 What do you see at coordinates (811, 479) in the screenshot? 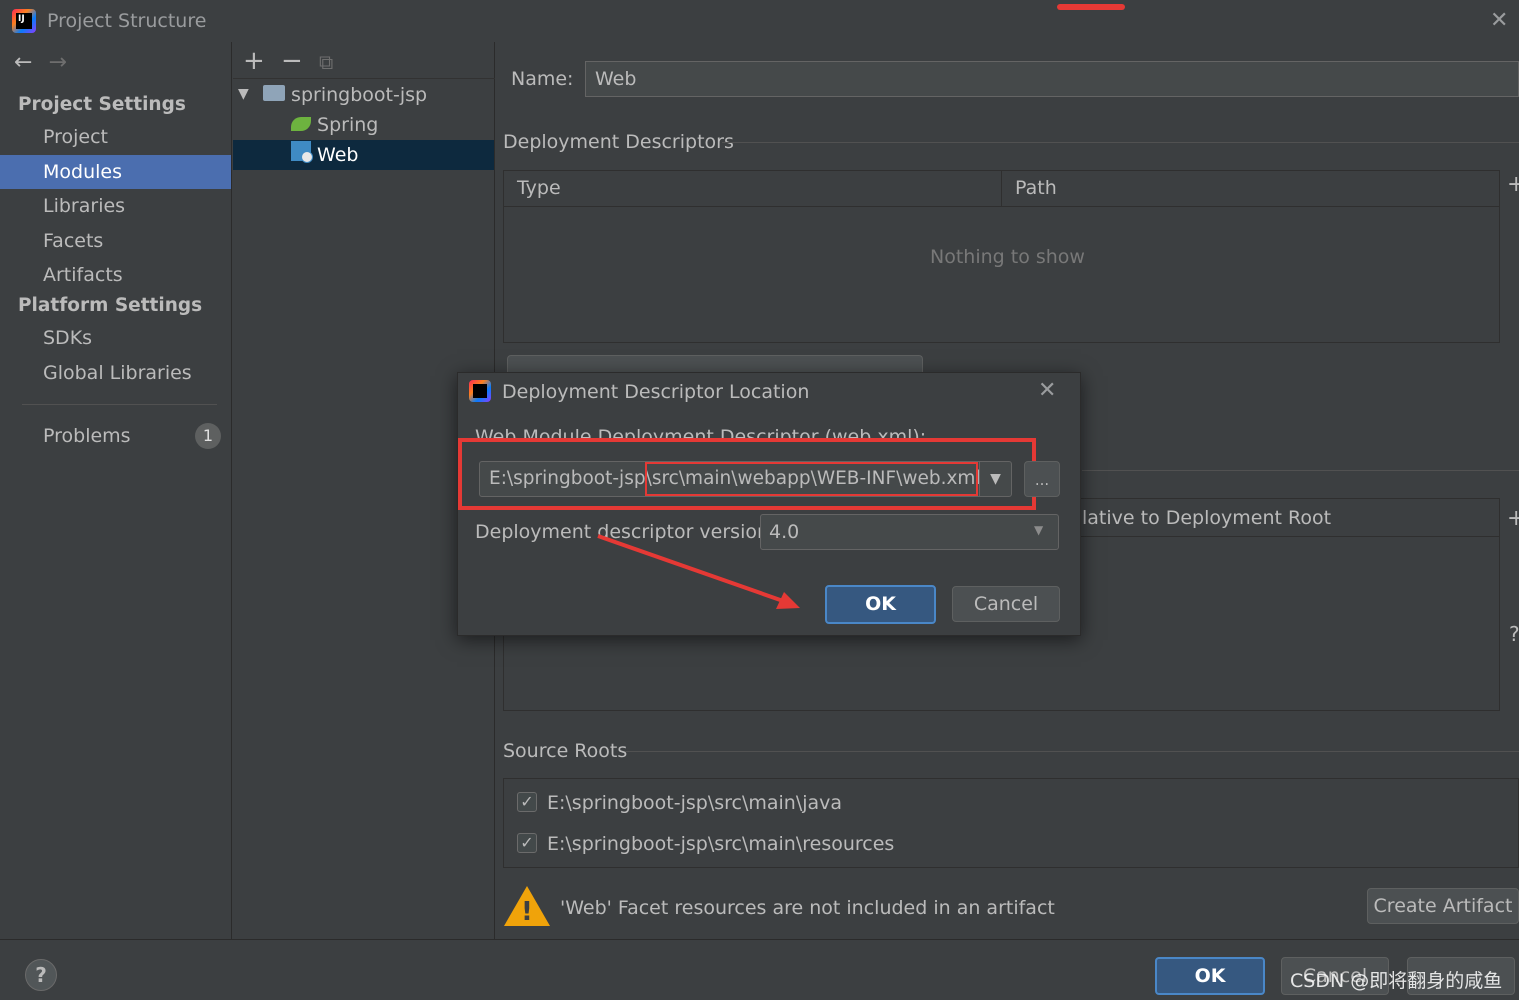
I see `annotation-path-highlight` at bounding box center [811, 479].